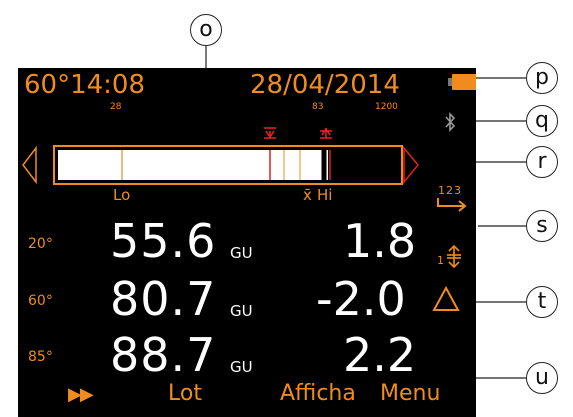 Image resolution: width=573 pixels, height=417 pixels. Describe the element at coordinates (410, 393) in the screenshot. I see `menu-softkey: Menu` at that location.